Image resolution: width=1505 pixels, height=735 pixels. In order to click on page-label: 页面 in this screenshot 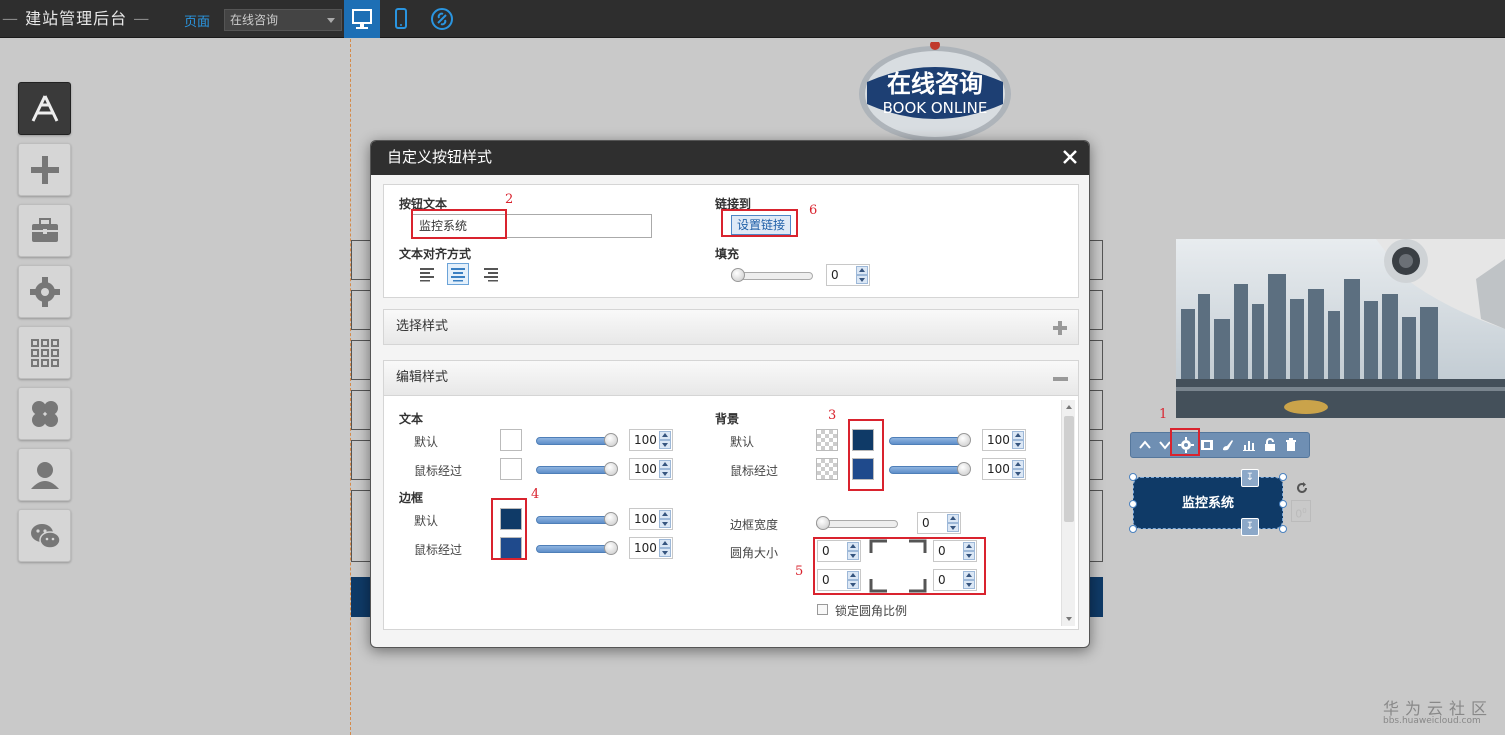, I will do `click(197, 22)`.